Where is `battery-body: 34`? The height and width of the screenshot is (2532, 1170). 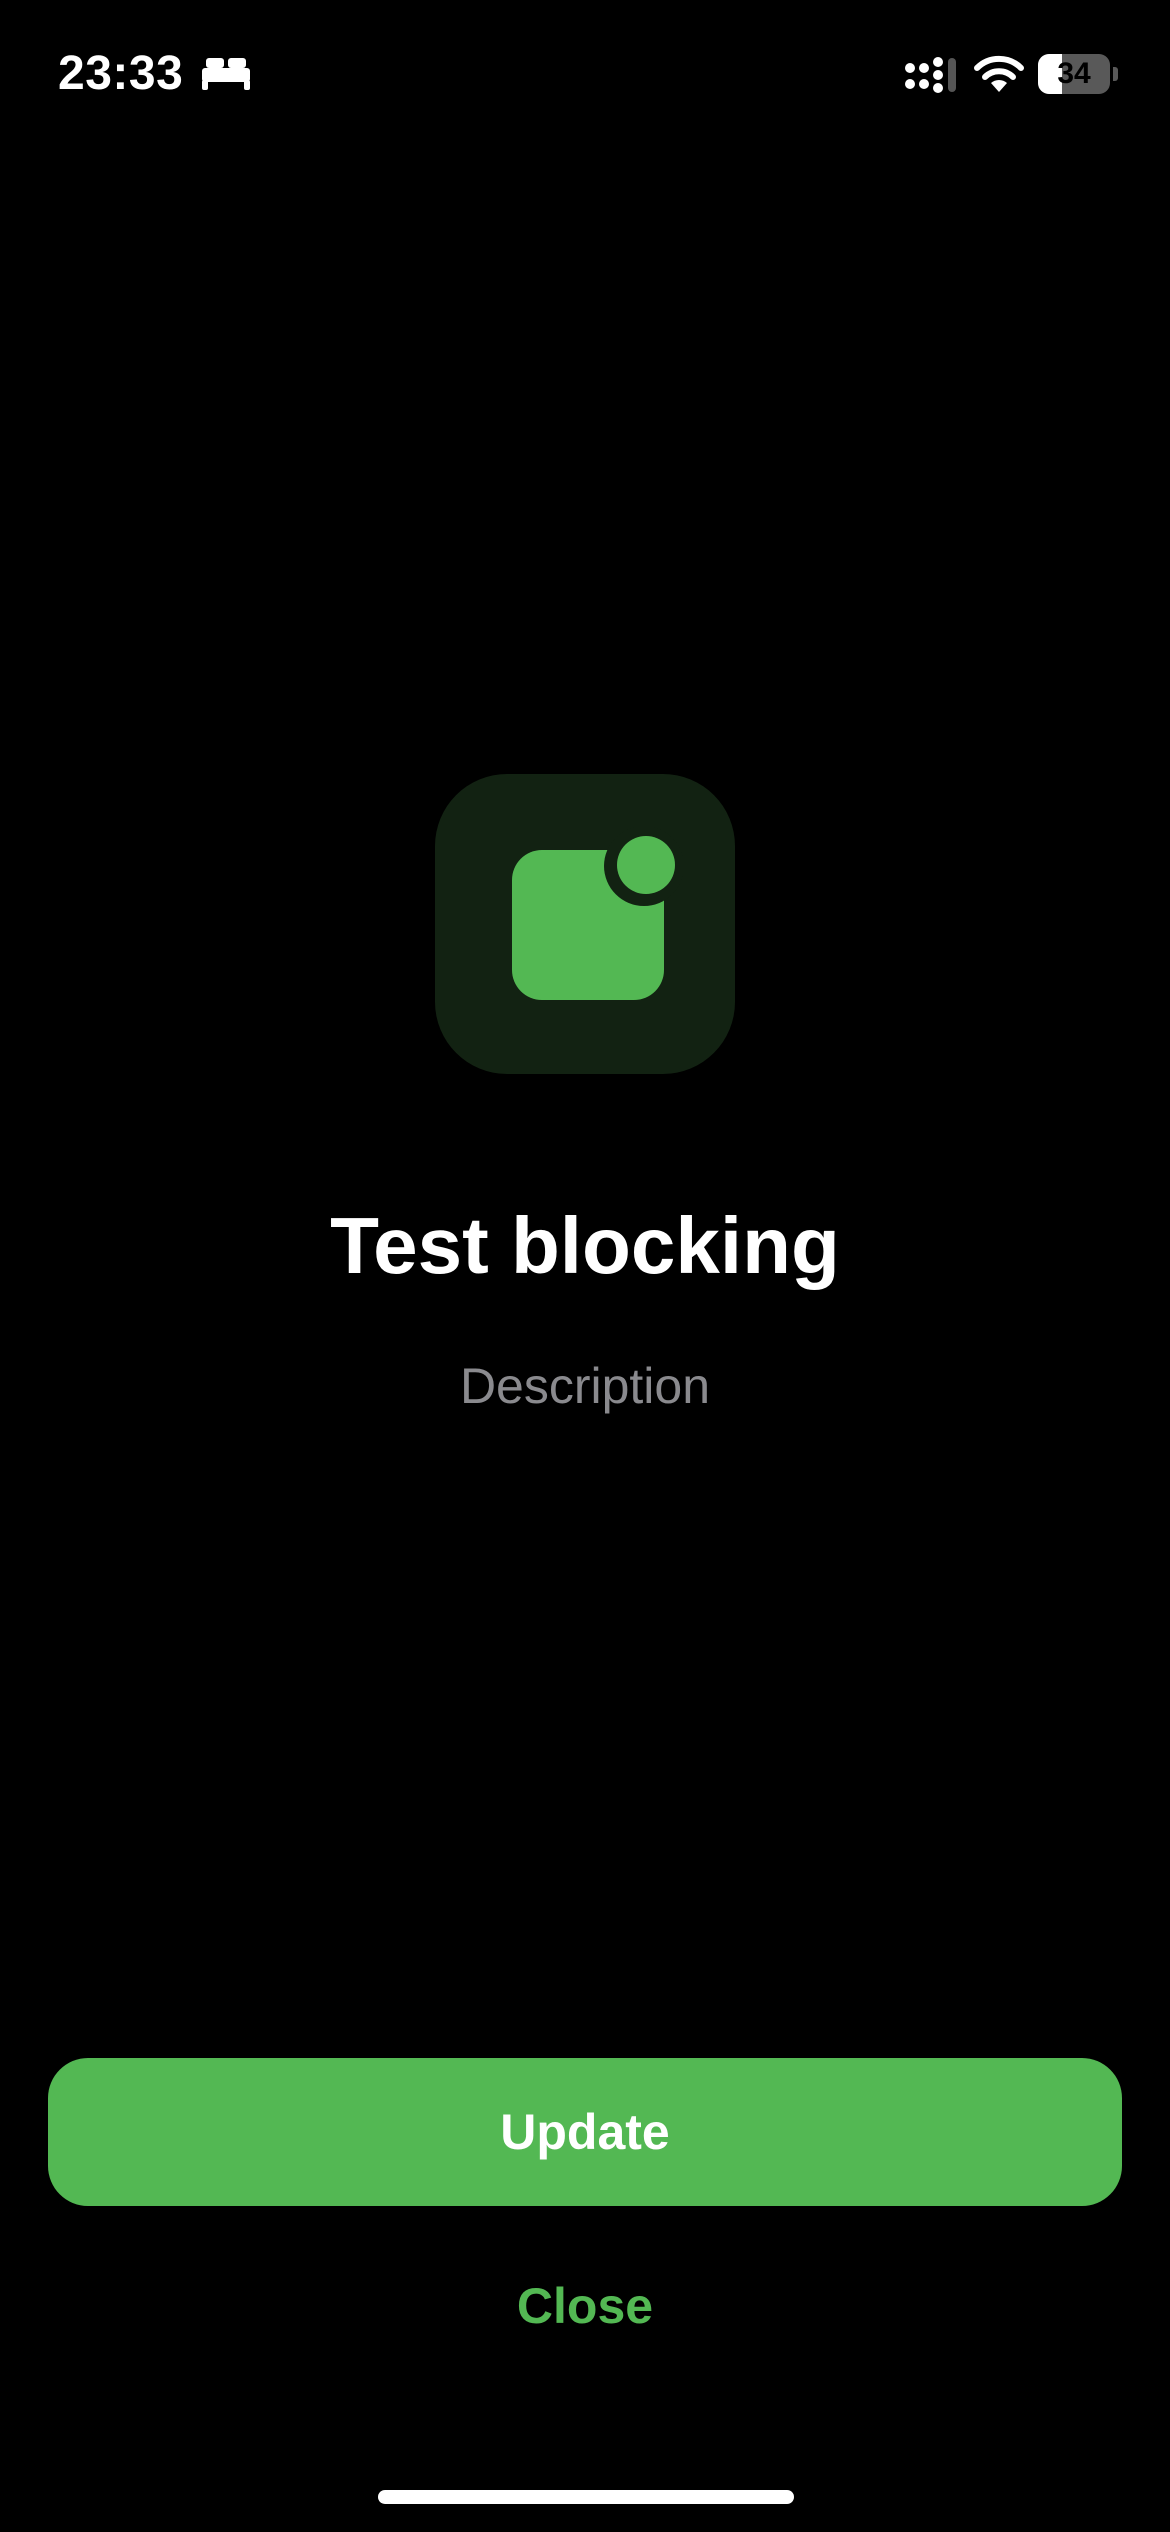
battery-body: 34 is located at coordinates (1074, 74).